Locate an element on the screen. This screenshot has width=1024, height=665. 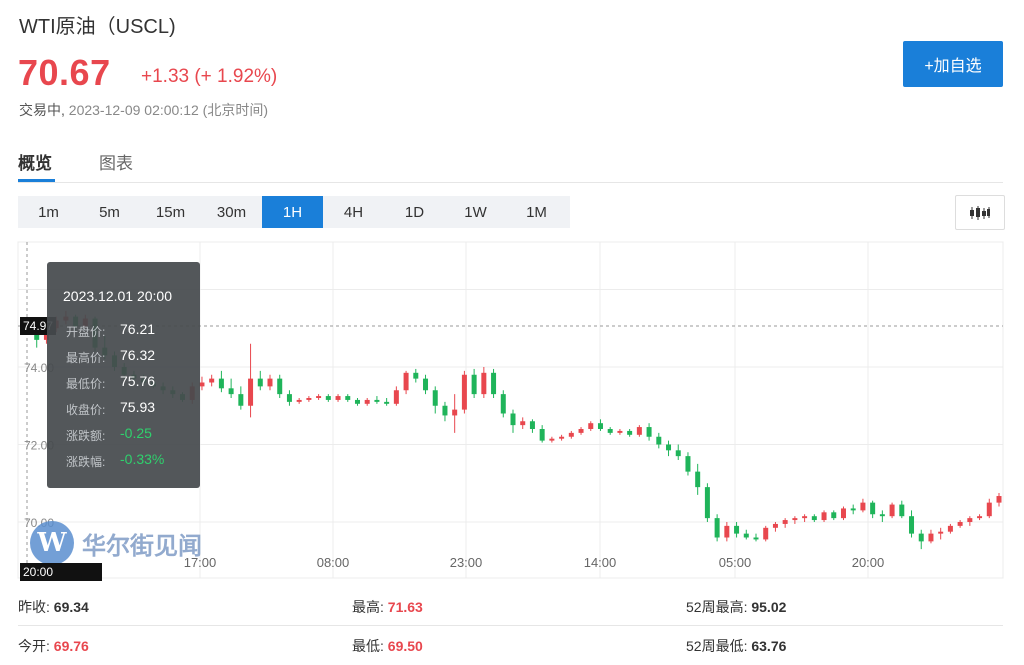
tooltip-label: 收盘价: is located at coordinates (86, 410).